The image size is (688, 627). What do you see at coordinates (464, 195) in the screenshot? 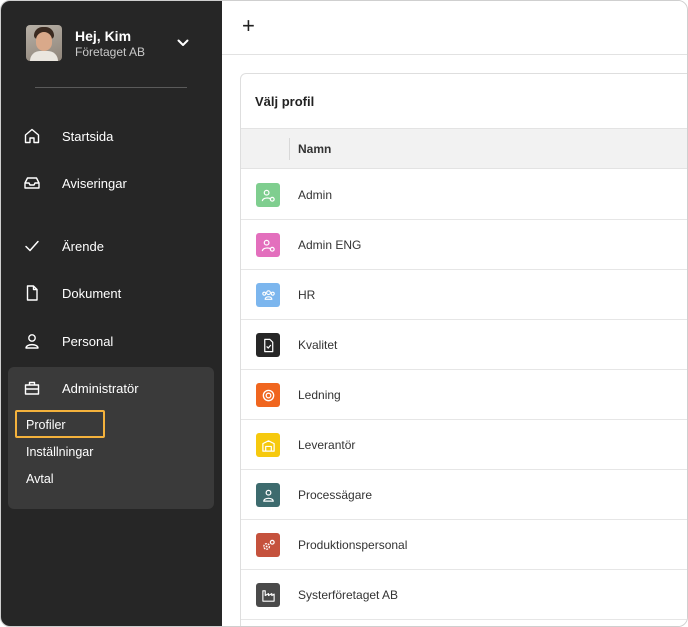
I see `table-row: Admin` at bounding box center [464, 195].